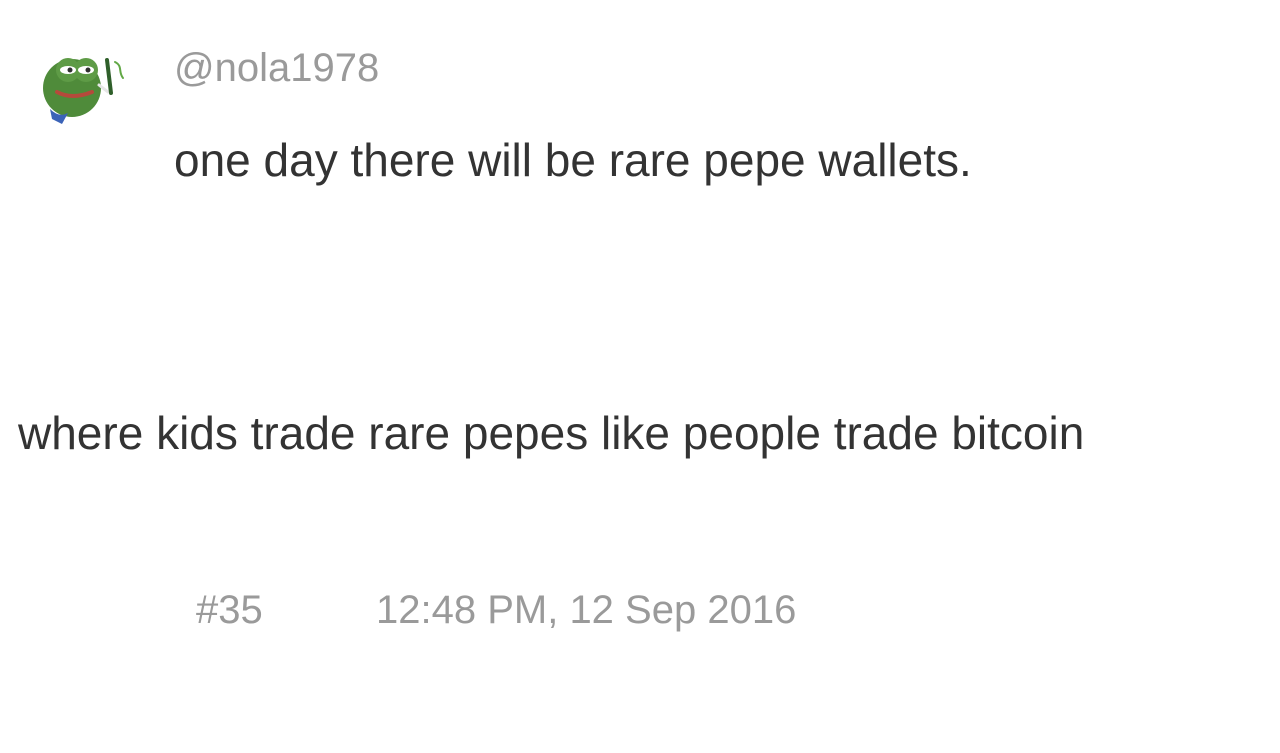 The width and height of the screenshot is (1280, 753). What do you see at coordinates (83, 83) in the screenshot?
I see `frog-avatar-icon` at bounding box center [83, 83].